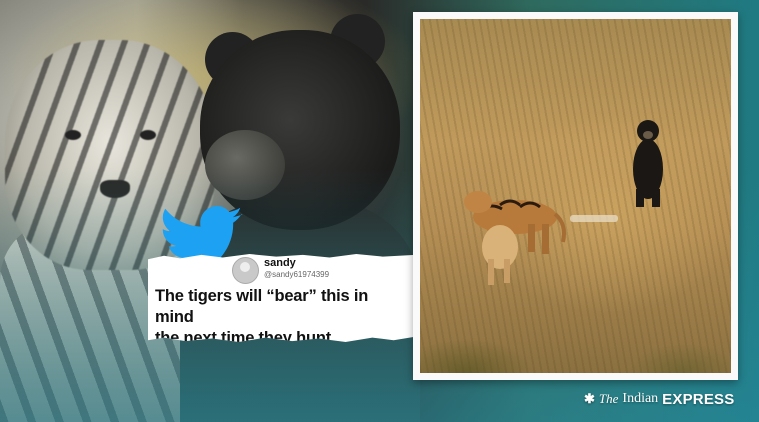  I want to click on second-tiger, so click(500, 255).